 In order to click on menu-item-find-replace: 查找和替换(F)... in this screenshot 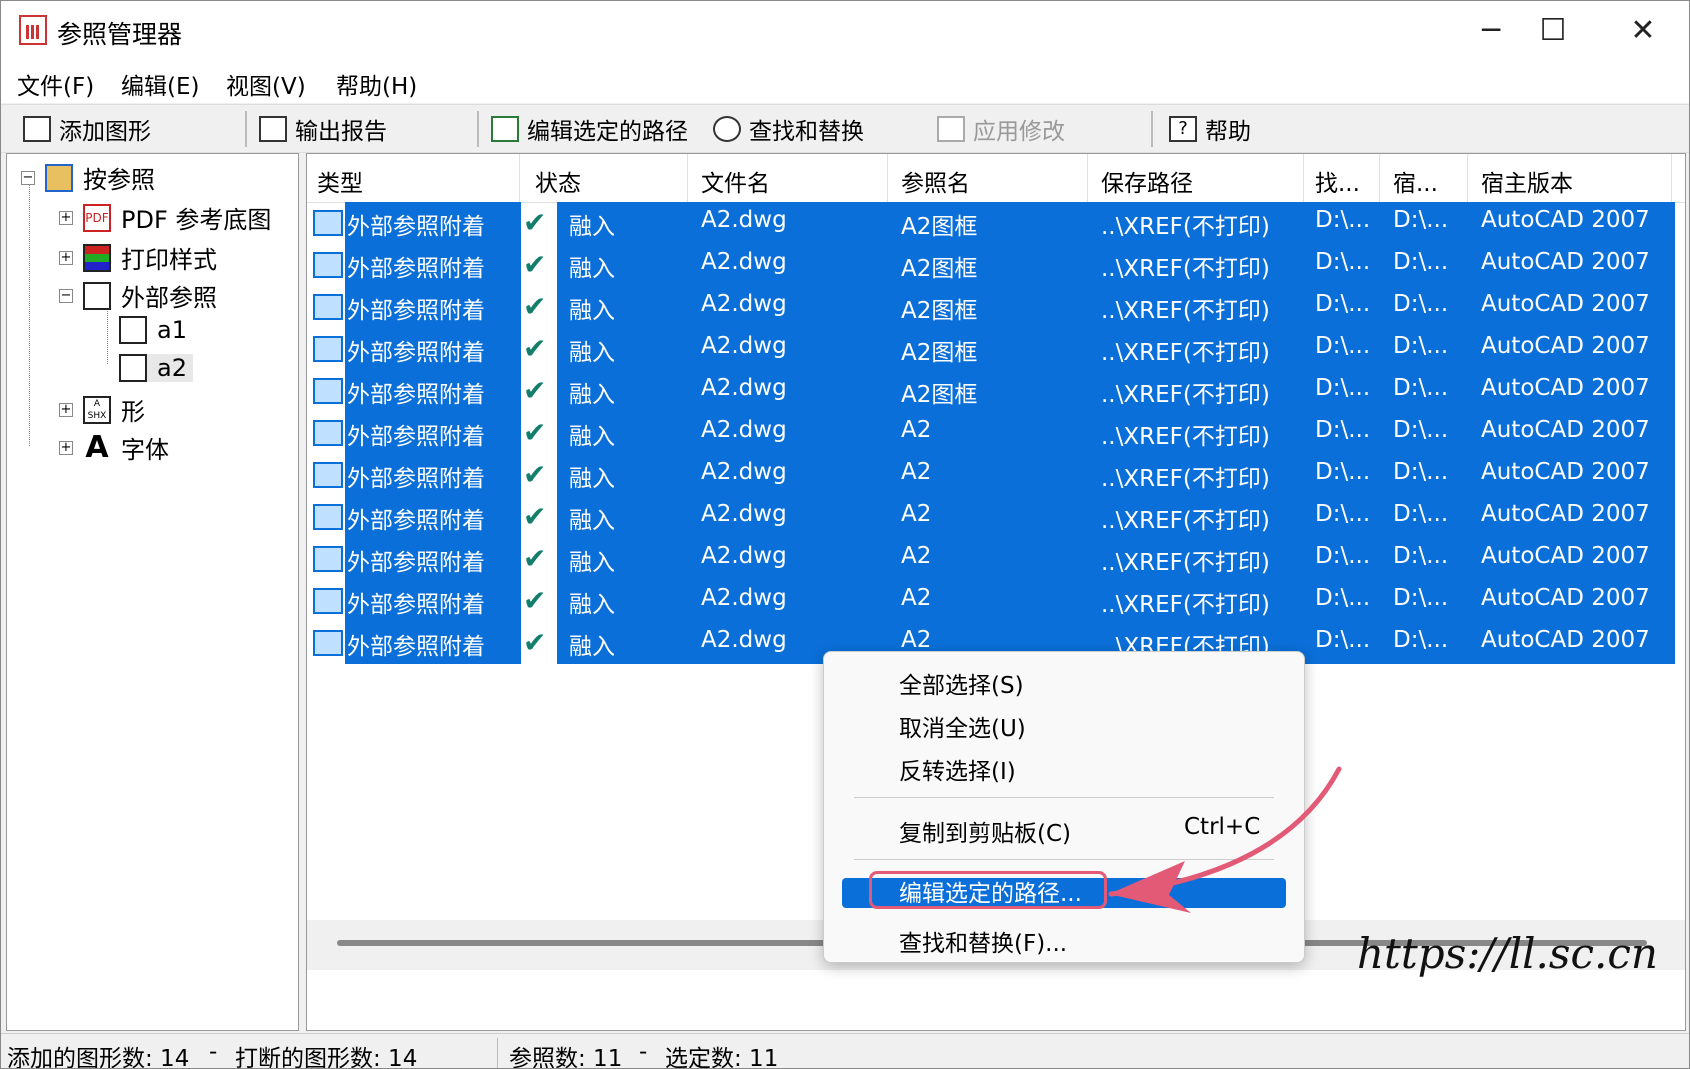, I will do `click(1064, 938)`.